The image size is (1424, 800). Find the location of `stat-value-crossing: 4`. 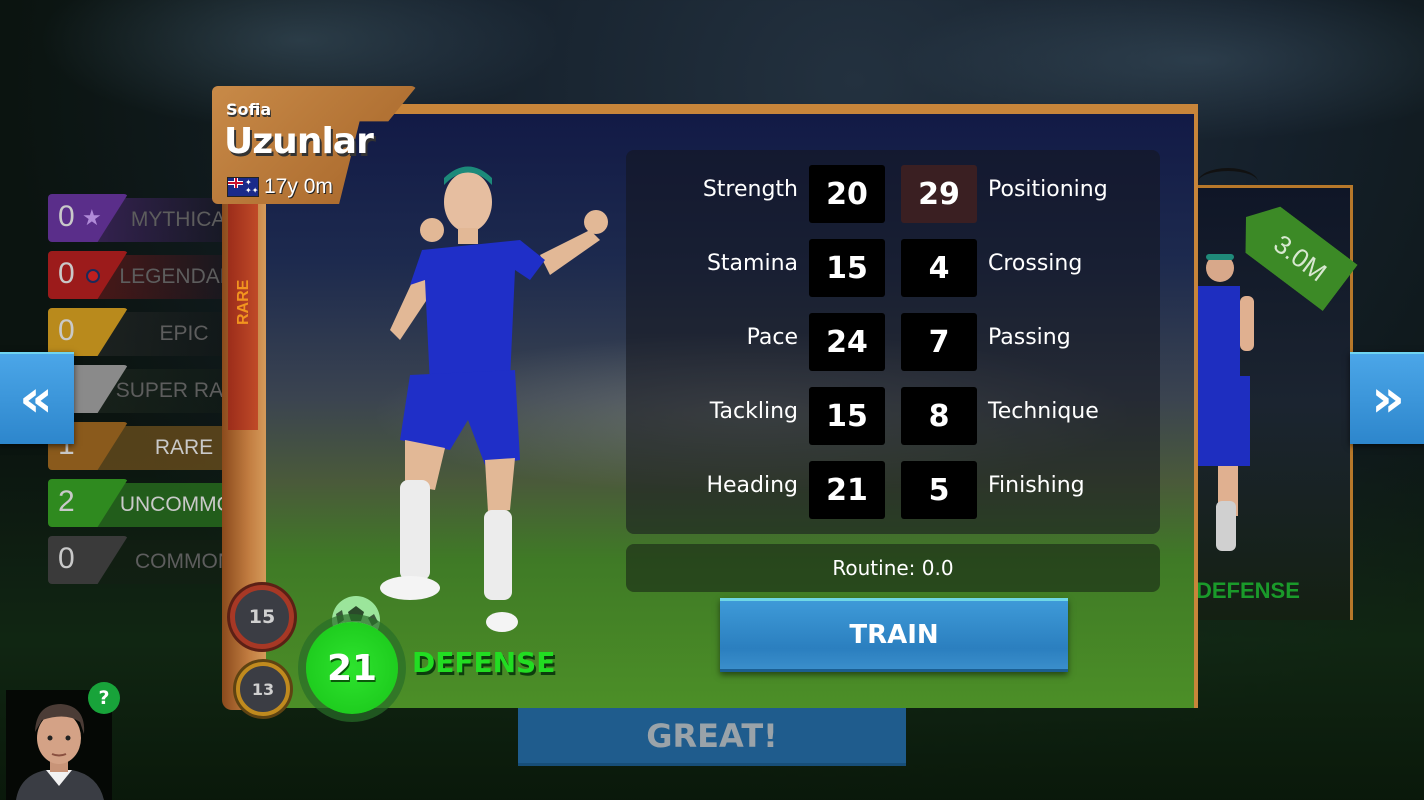

stat-value-crossing: 4 is located at coordinates (939, 268).